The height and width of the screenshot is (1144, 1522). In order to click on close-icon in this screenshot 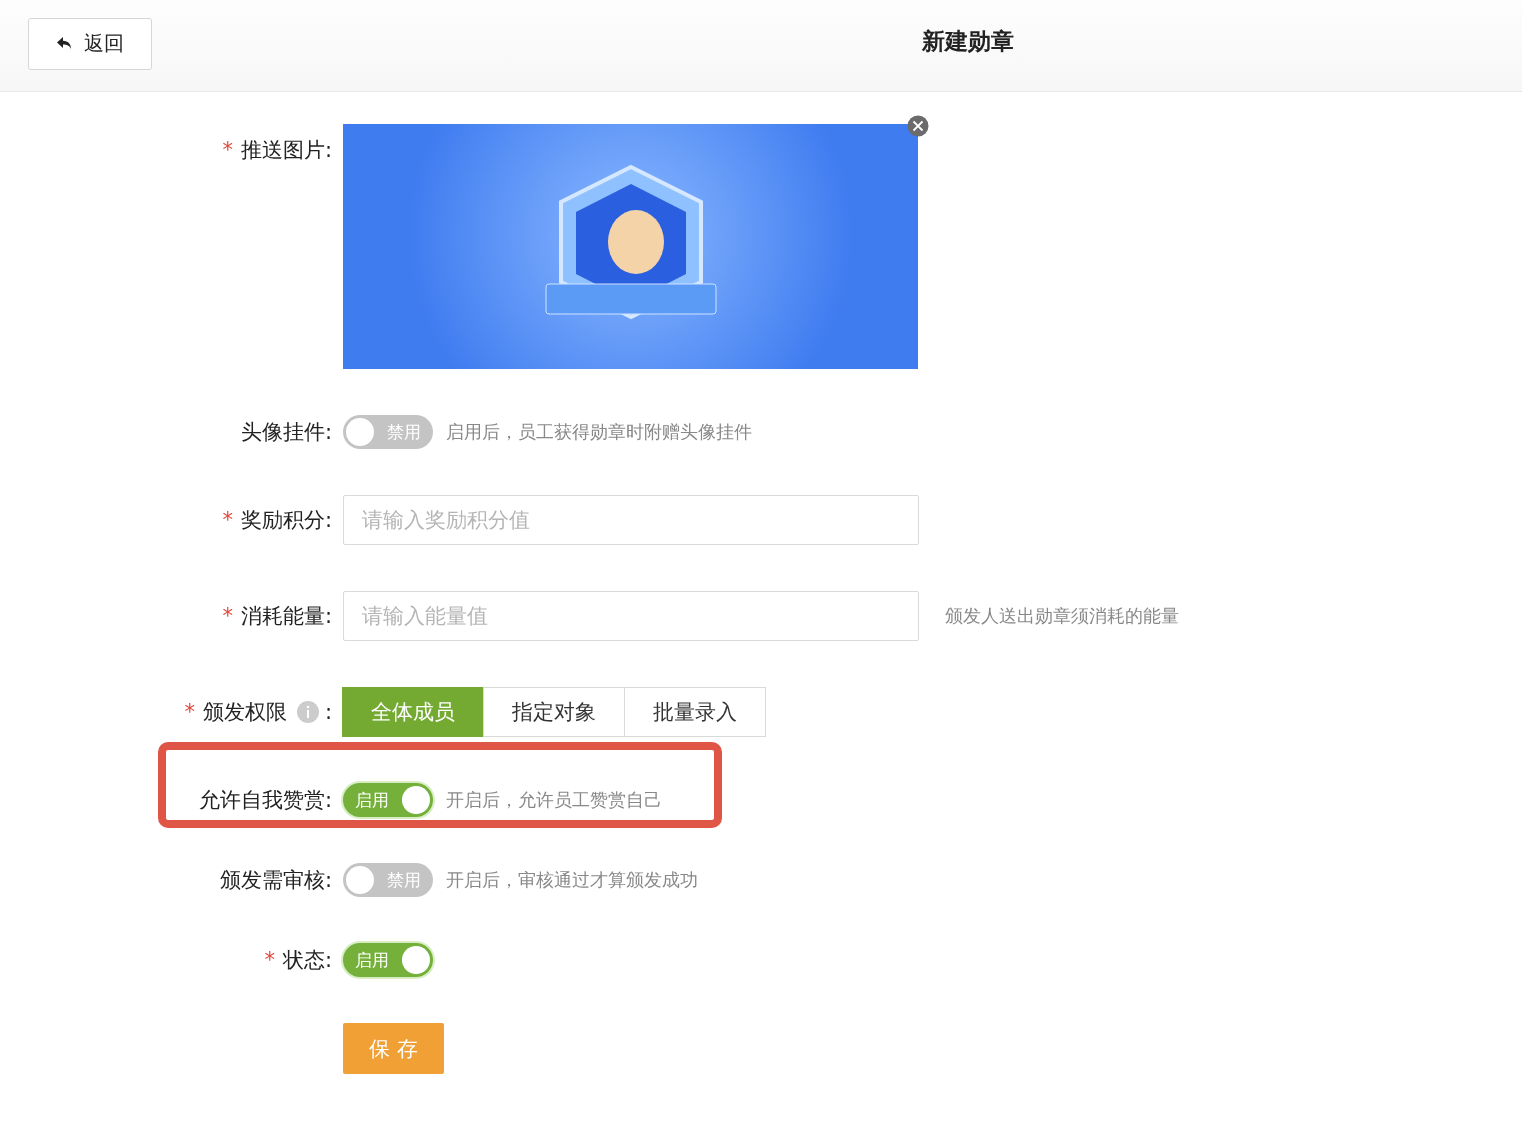, I will do `click(918, 126)`.